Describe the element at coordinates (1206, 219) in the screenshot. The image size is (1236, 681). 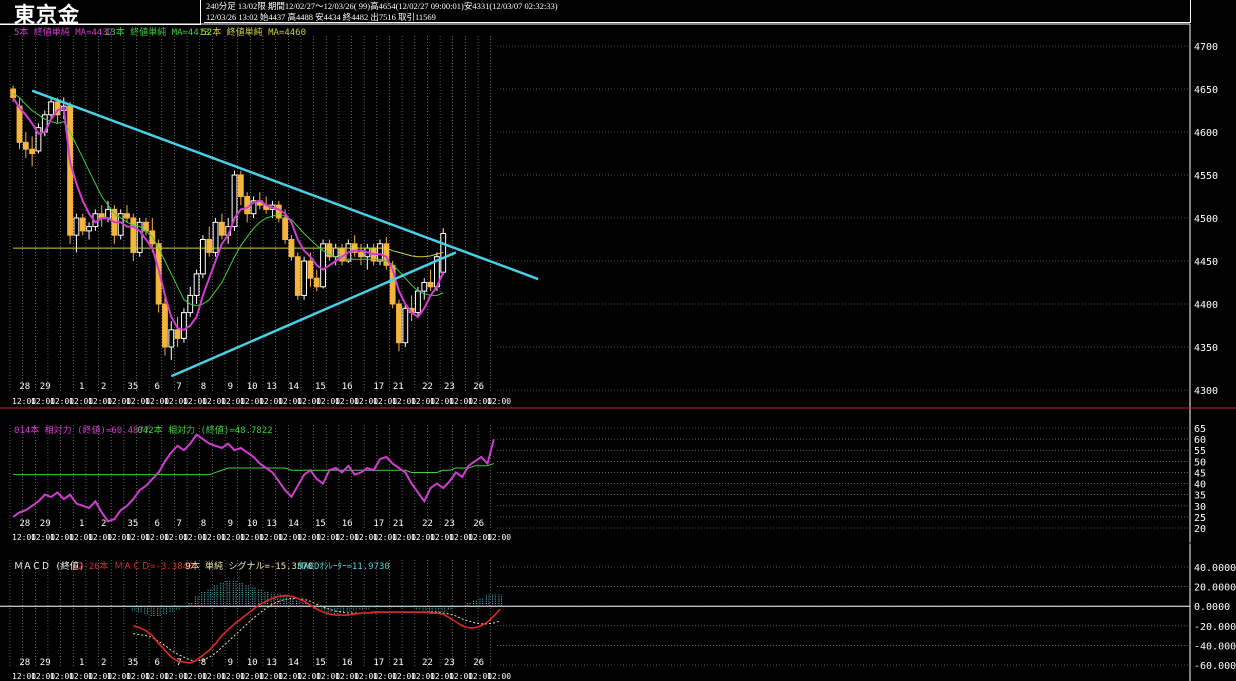
I see `price-axis-tick-label: 4500` at that location.